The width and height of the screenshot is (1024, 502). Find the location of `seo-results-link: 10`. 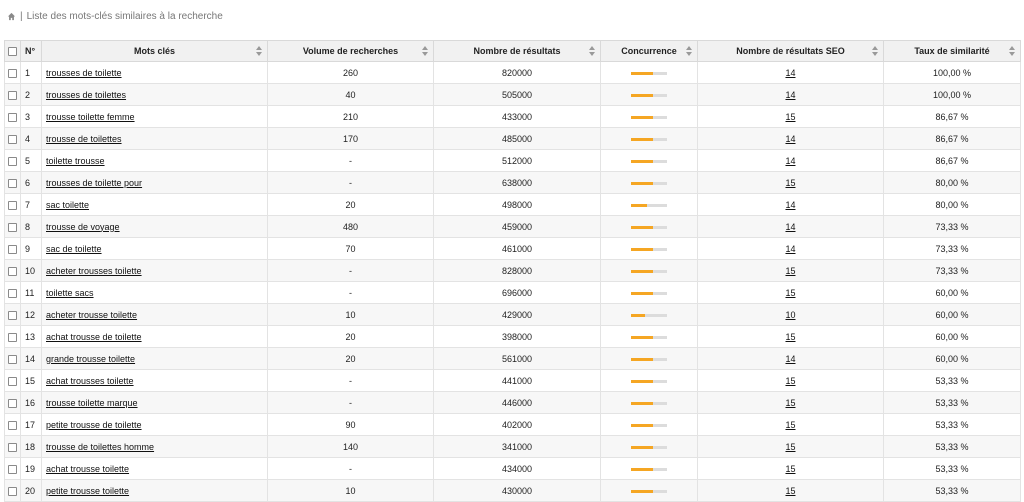

seo-results-link: 10 is located at coordinates (790, 315).